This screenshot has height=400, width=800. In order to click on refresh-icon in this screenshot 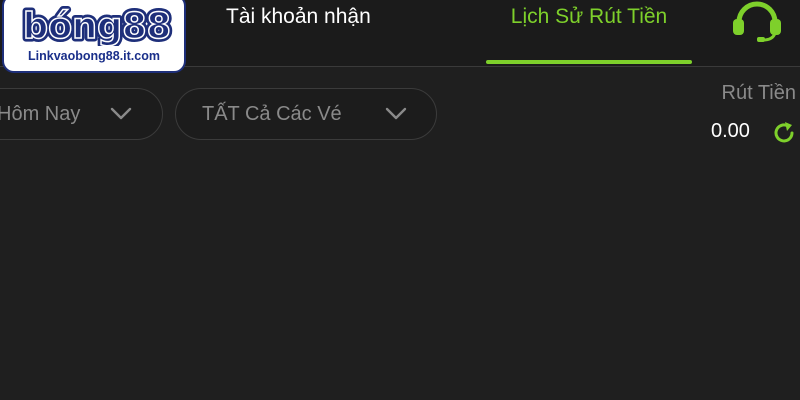, I will do `click(784, 133)`.